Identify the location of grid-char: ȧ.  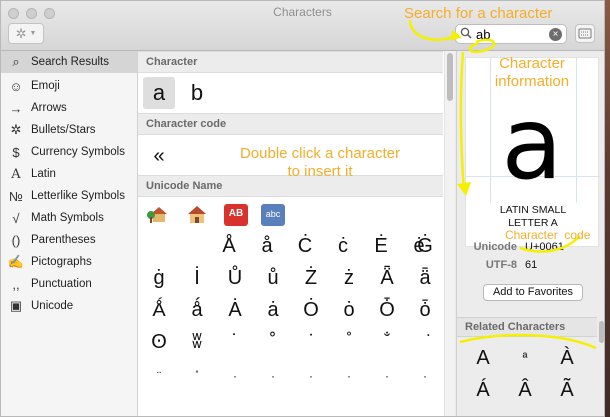
(273, 310).